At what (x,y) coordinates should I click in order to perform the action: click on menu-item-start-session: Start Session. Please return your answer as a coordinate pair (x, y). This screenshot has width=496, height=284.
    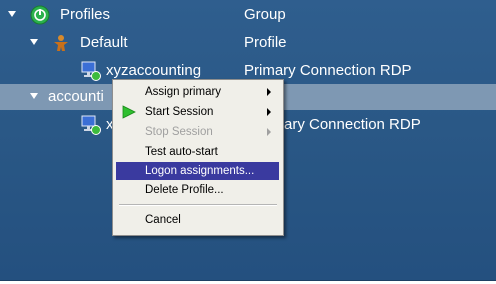
    Looking at the image, I should click on (197, 112).